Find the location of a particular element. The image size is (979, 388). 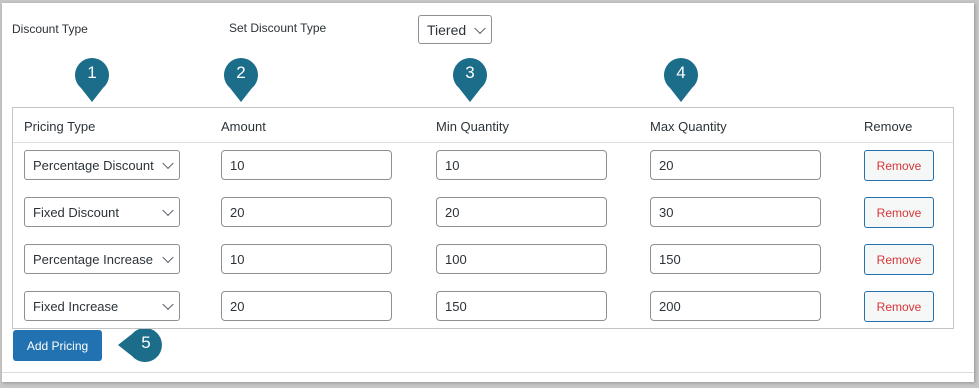

column-header-amount: Amount is located at coordinates (243, 126).